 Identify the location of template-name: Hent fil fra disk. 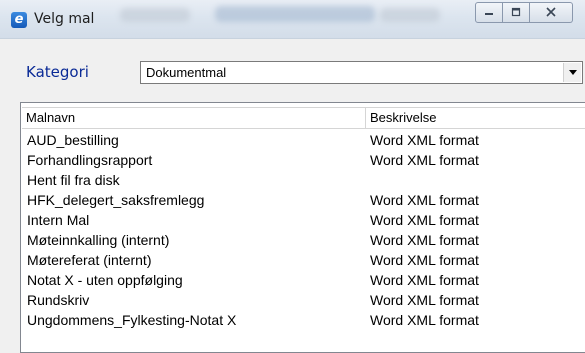
(73, 180).